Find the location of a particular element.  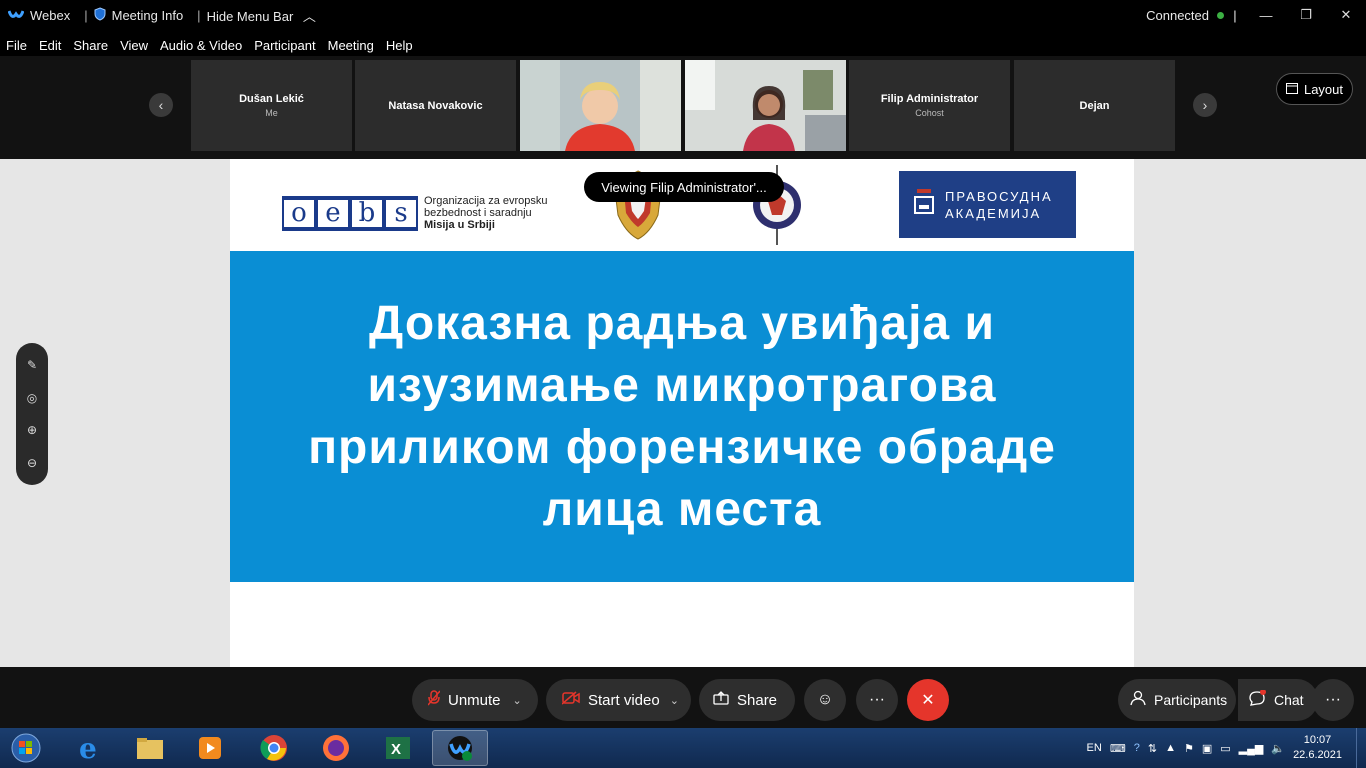

participant-tile: Dušan Lekić Me is located at coordinates (271, 105).